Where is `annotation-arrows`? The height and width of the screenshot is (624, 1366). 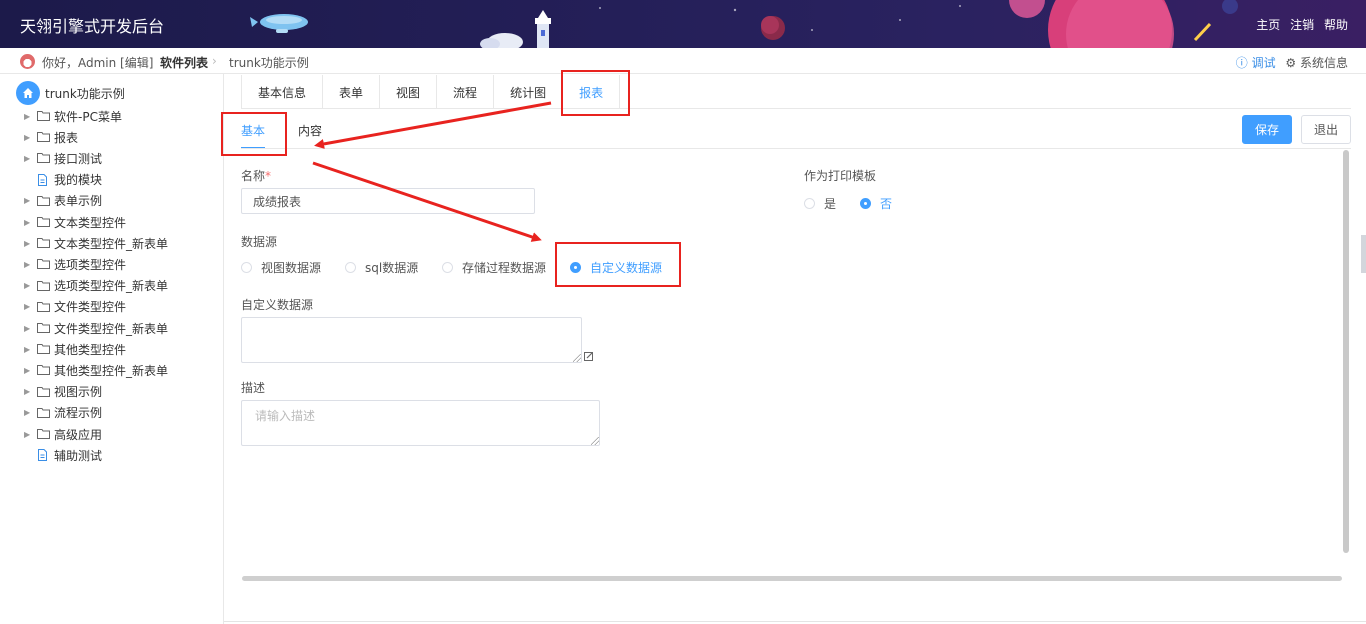 annotation-arrows is located at coordinates (432, 171).